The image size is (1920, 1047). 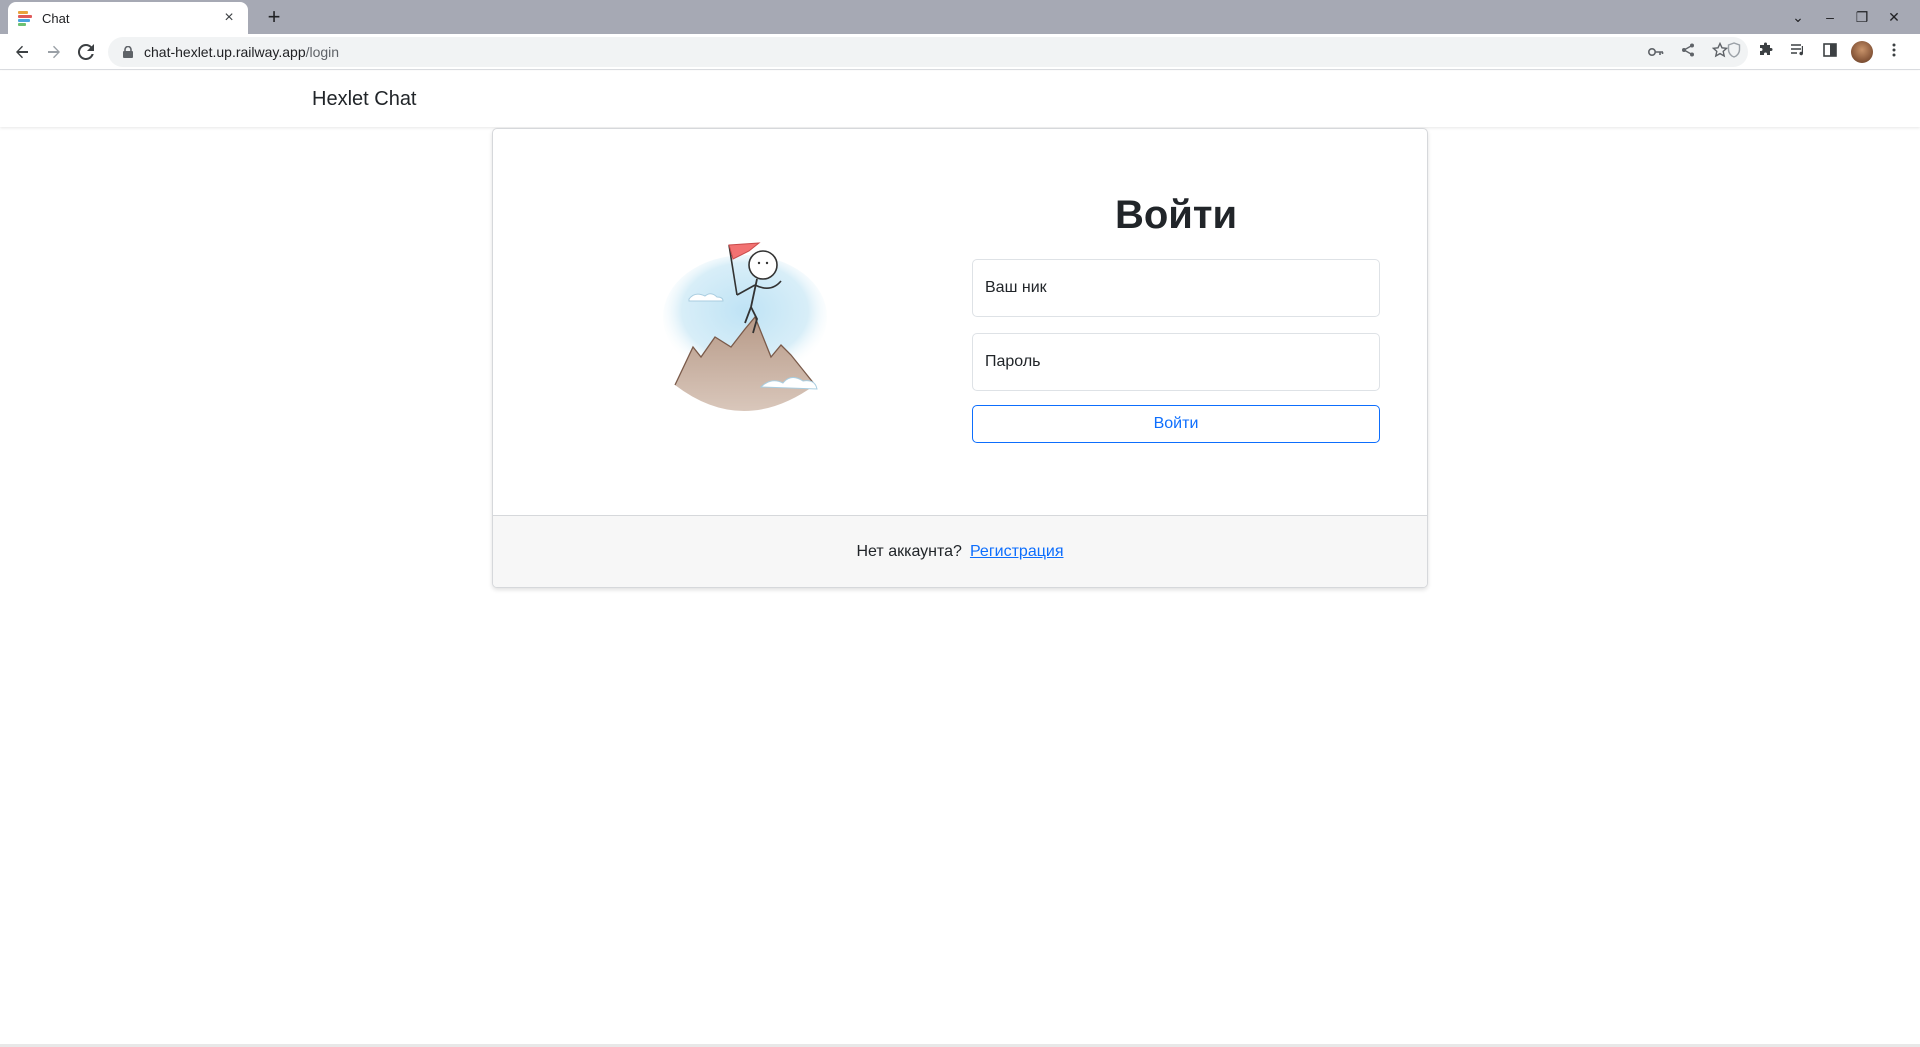 What do you see at coordinates (1017, 552) in the screenshot?
I see `signup-link: Регистрация` at bounding box center [1017, 552].